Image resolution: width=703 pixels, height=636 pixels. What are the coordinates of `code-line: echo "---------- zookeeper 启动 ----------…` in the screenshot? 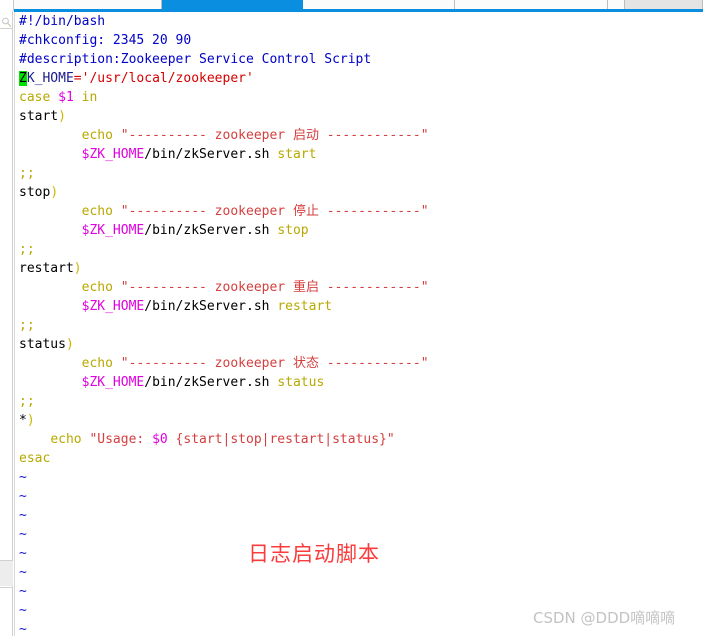 It's located at (224, 135).